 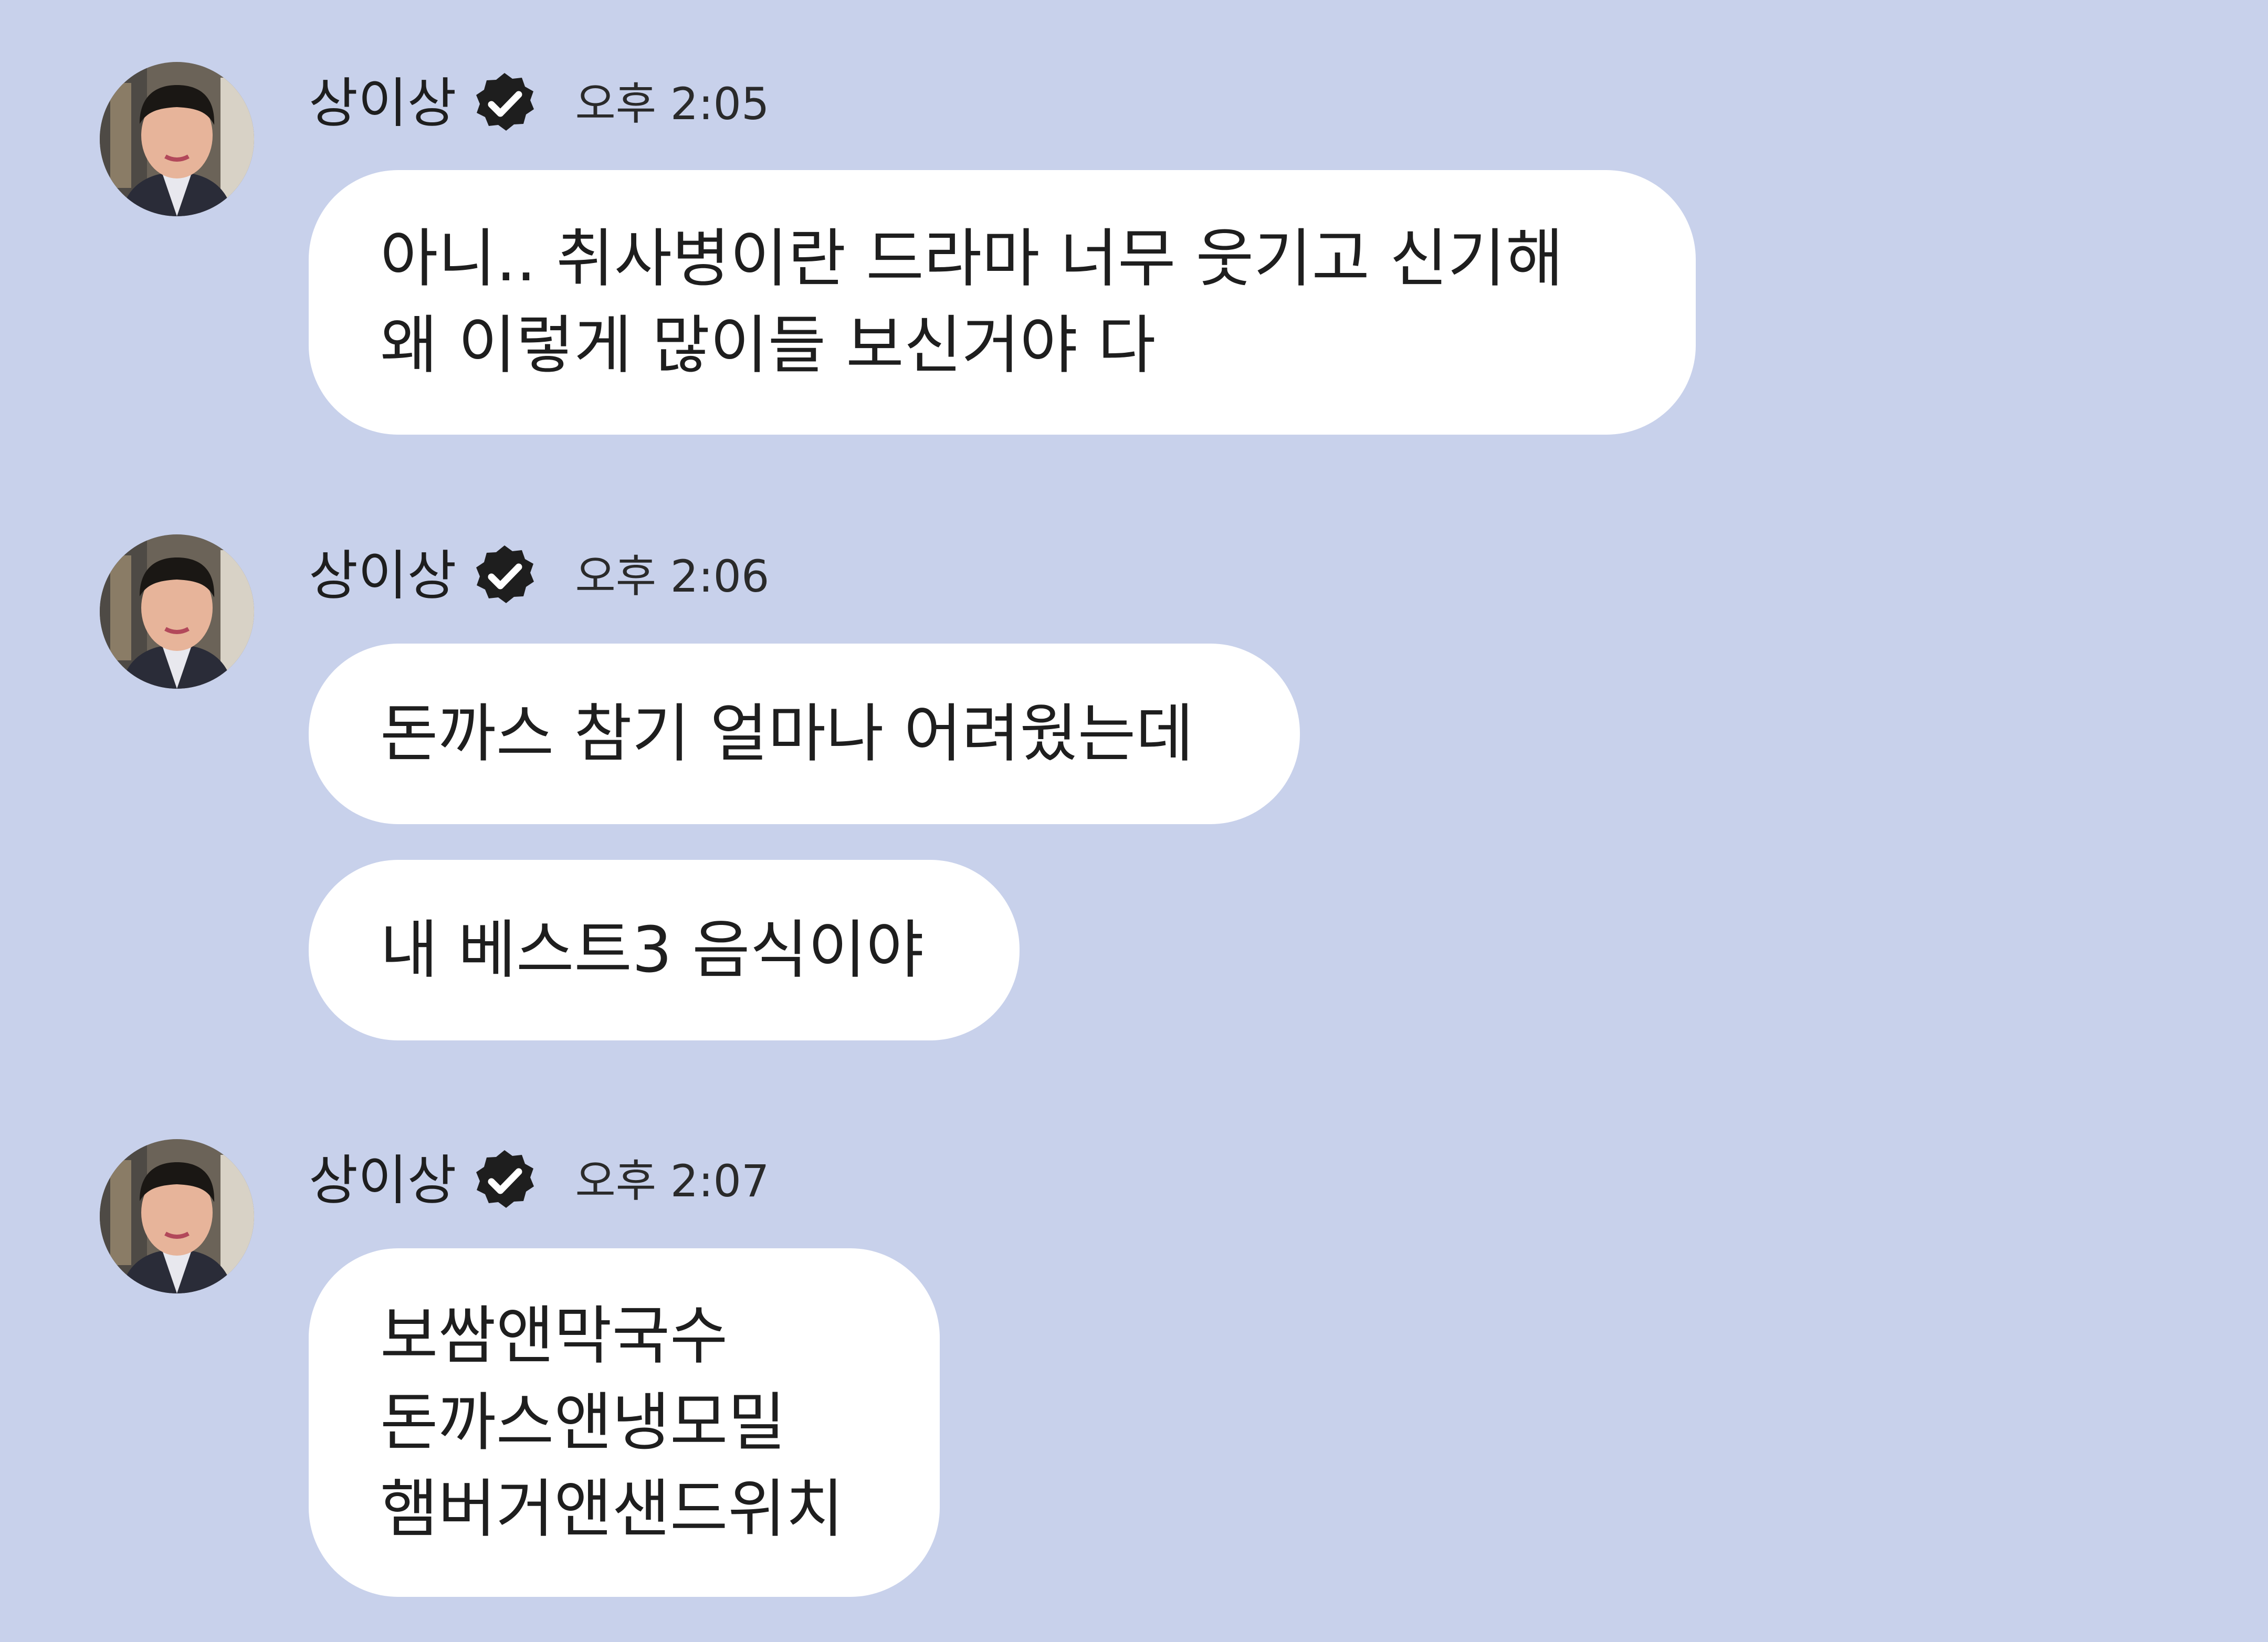 I want to click on message-bubble: 돈까스 참기 얼마나 어려웠는데, so click(x=804, y=734).